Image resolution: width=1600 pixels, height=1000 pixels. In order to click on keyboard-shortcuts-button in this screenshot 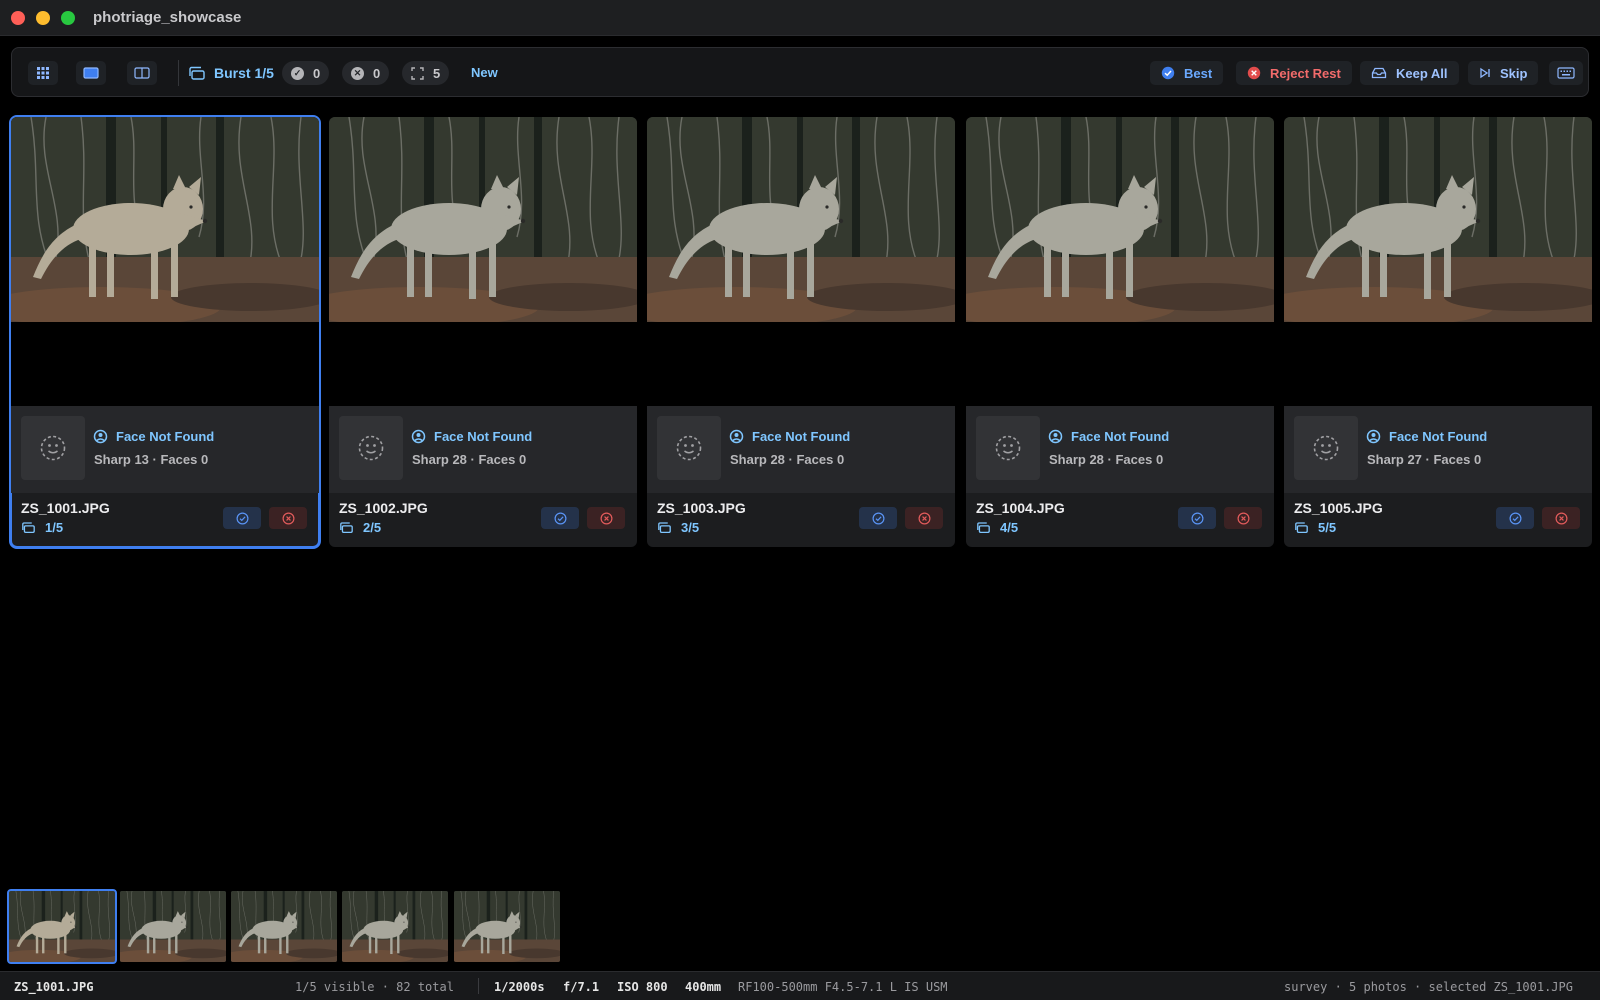, I will do `click(1566, 73)`.